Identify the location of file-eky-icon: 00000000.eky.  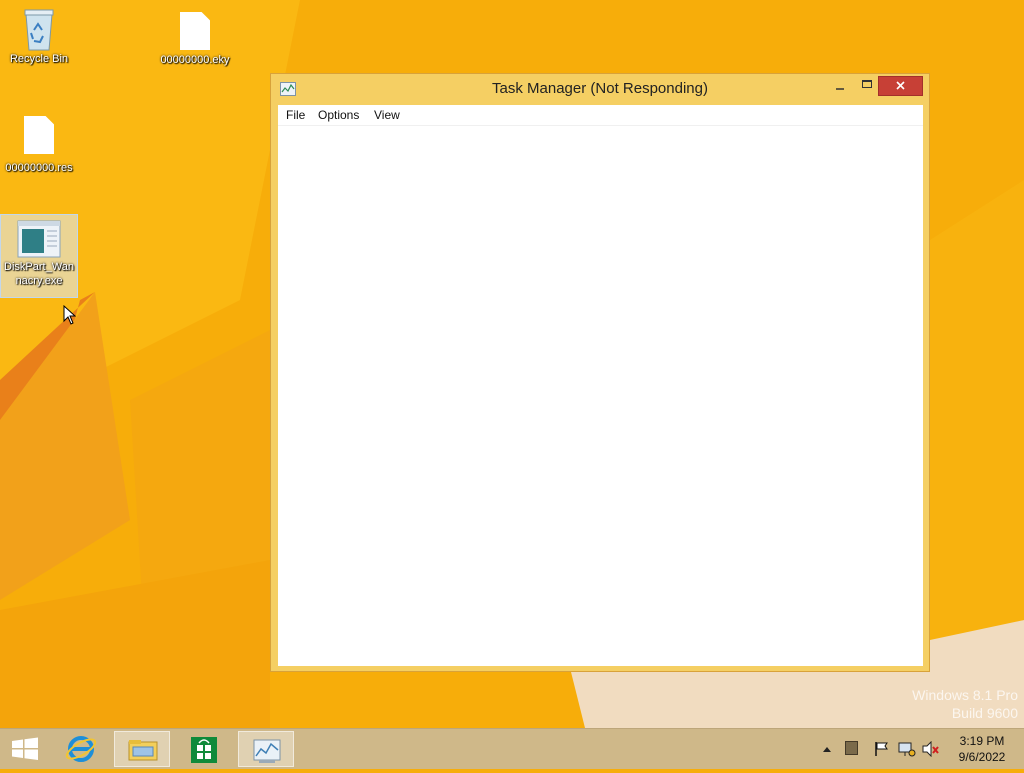
(195, 39).